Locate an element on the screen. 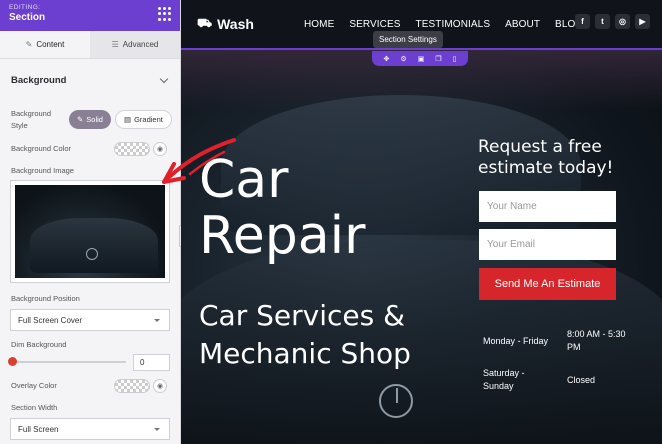 This screenshot has width=662, height=444. car-icon: ⛟ is located at coordinates (205, 23).